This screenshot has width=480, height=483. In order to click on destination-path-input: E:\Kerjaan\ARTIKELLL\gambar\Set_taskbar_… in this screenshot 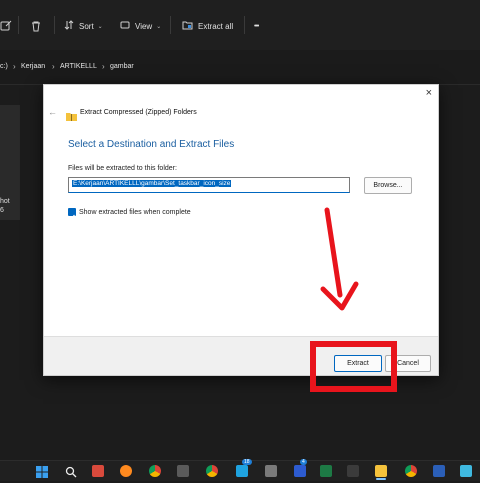, I will do `click(209, 185)`.